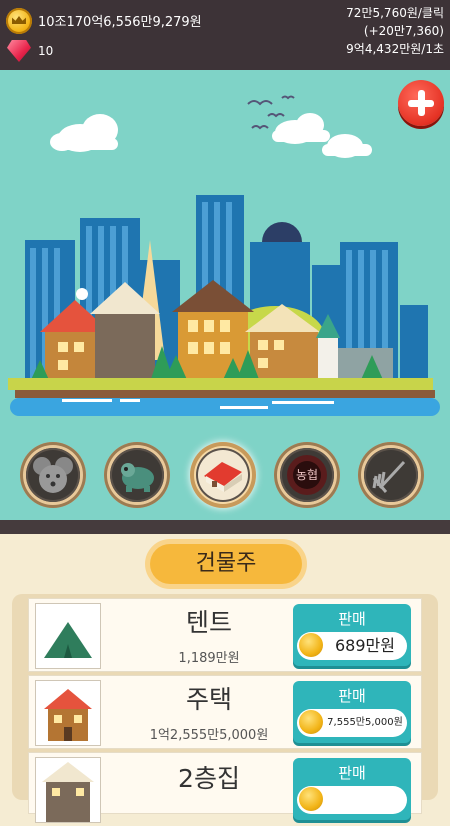 This screenshot has width=450, height=826. What do you see at coordinates (421, 103) in the screenshot?
I see `add-plus-button` at bounding box center [421, 103].